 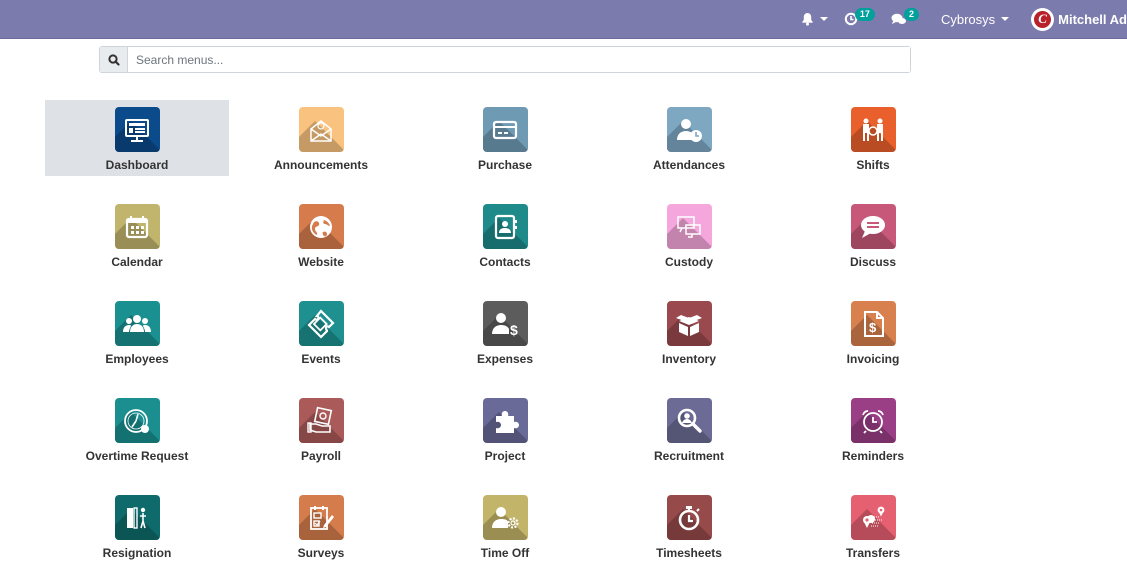 I want to click on search-button, so click(x=114, y=59).